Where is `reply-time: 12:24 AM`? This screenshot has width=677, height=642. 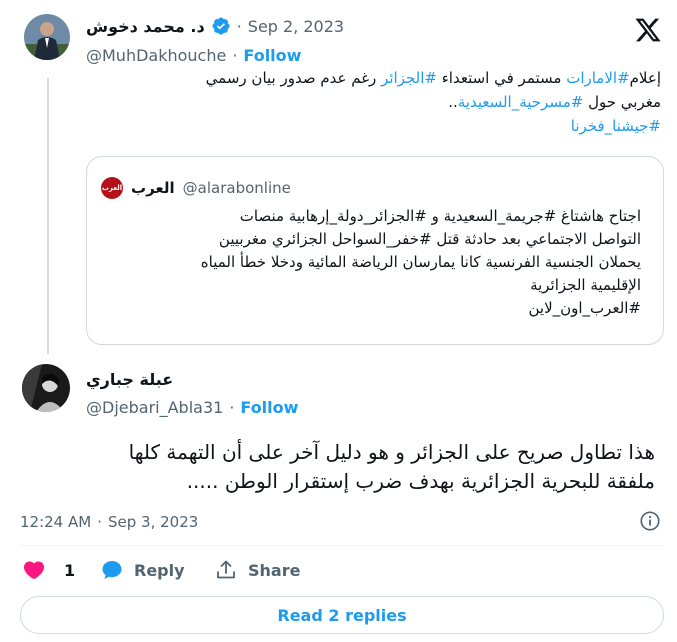 reply-time: 12:24 AM is located at coordinates (55, 522).